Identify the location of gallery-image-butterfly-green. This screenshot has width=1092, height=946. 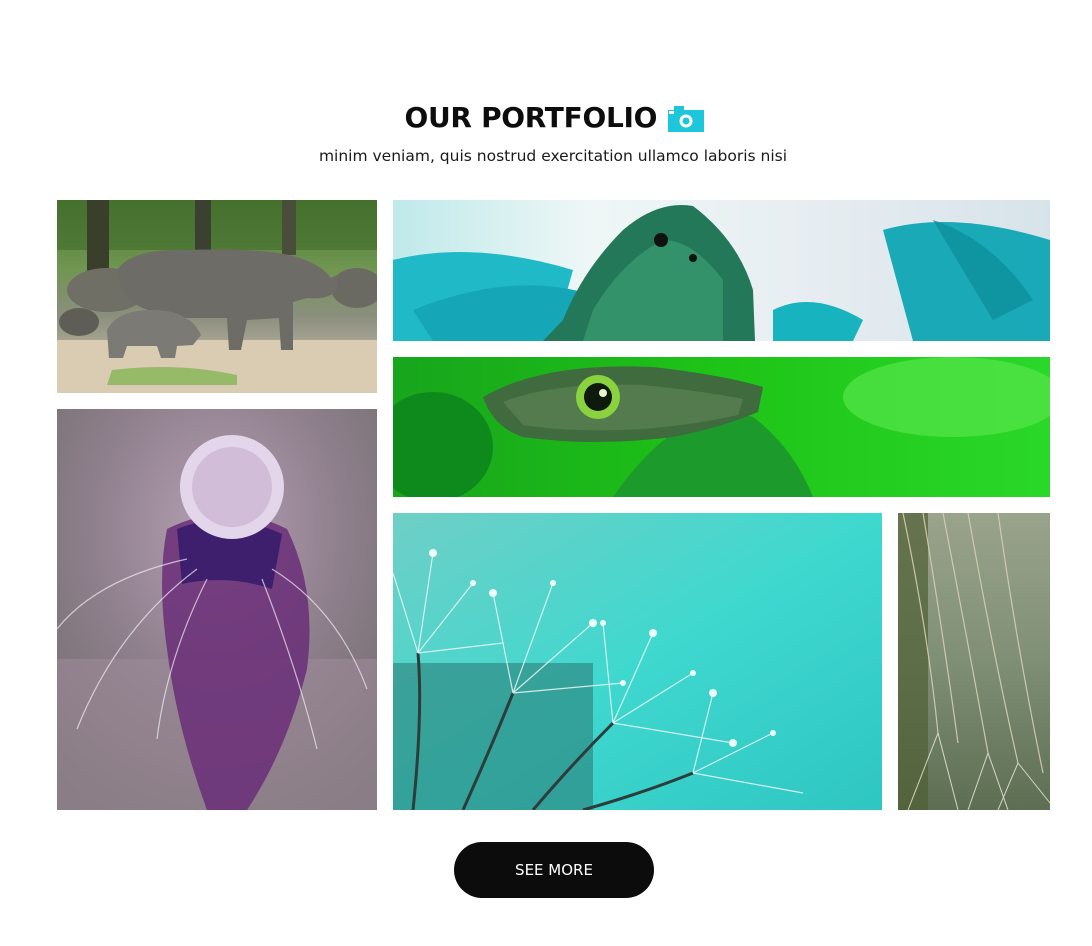
(721, 427).